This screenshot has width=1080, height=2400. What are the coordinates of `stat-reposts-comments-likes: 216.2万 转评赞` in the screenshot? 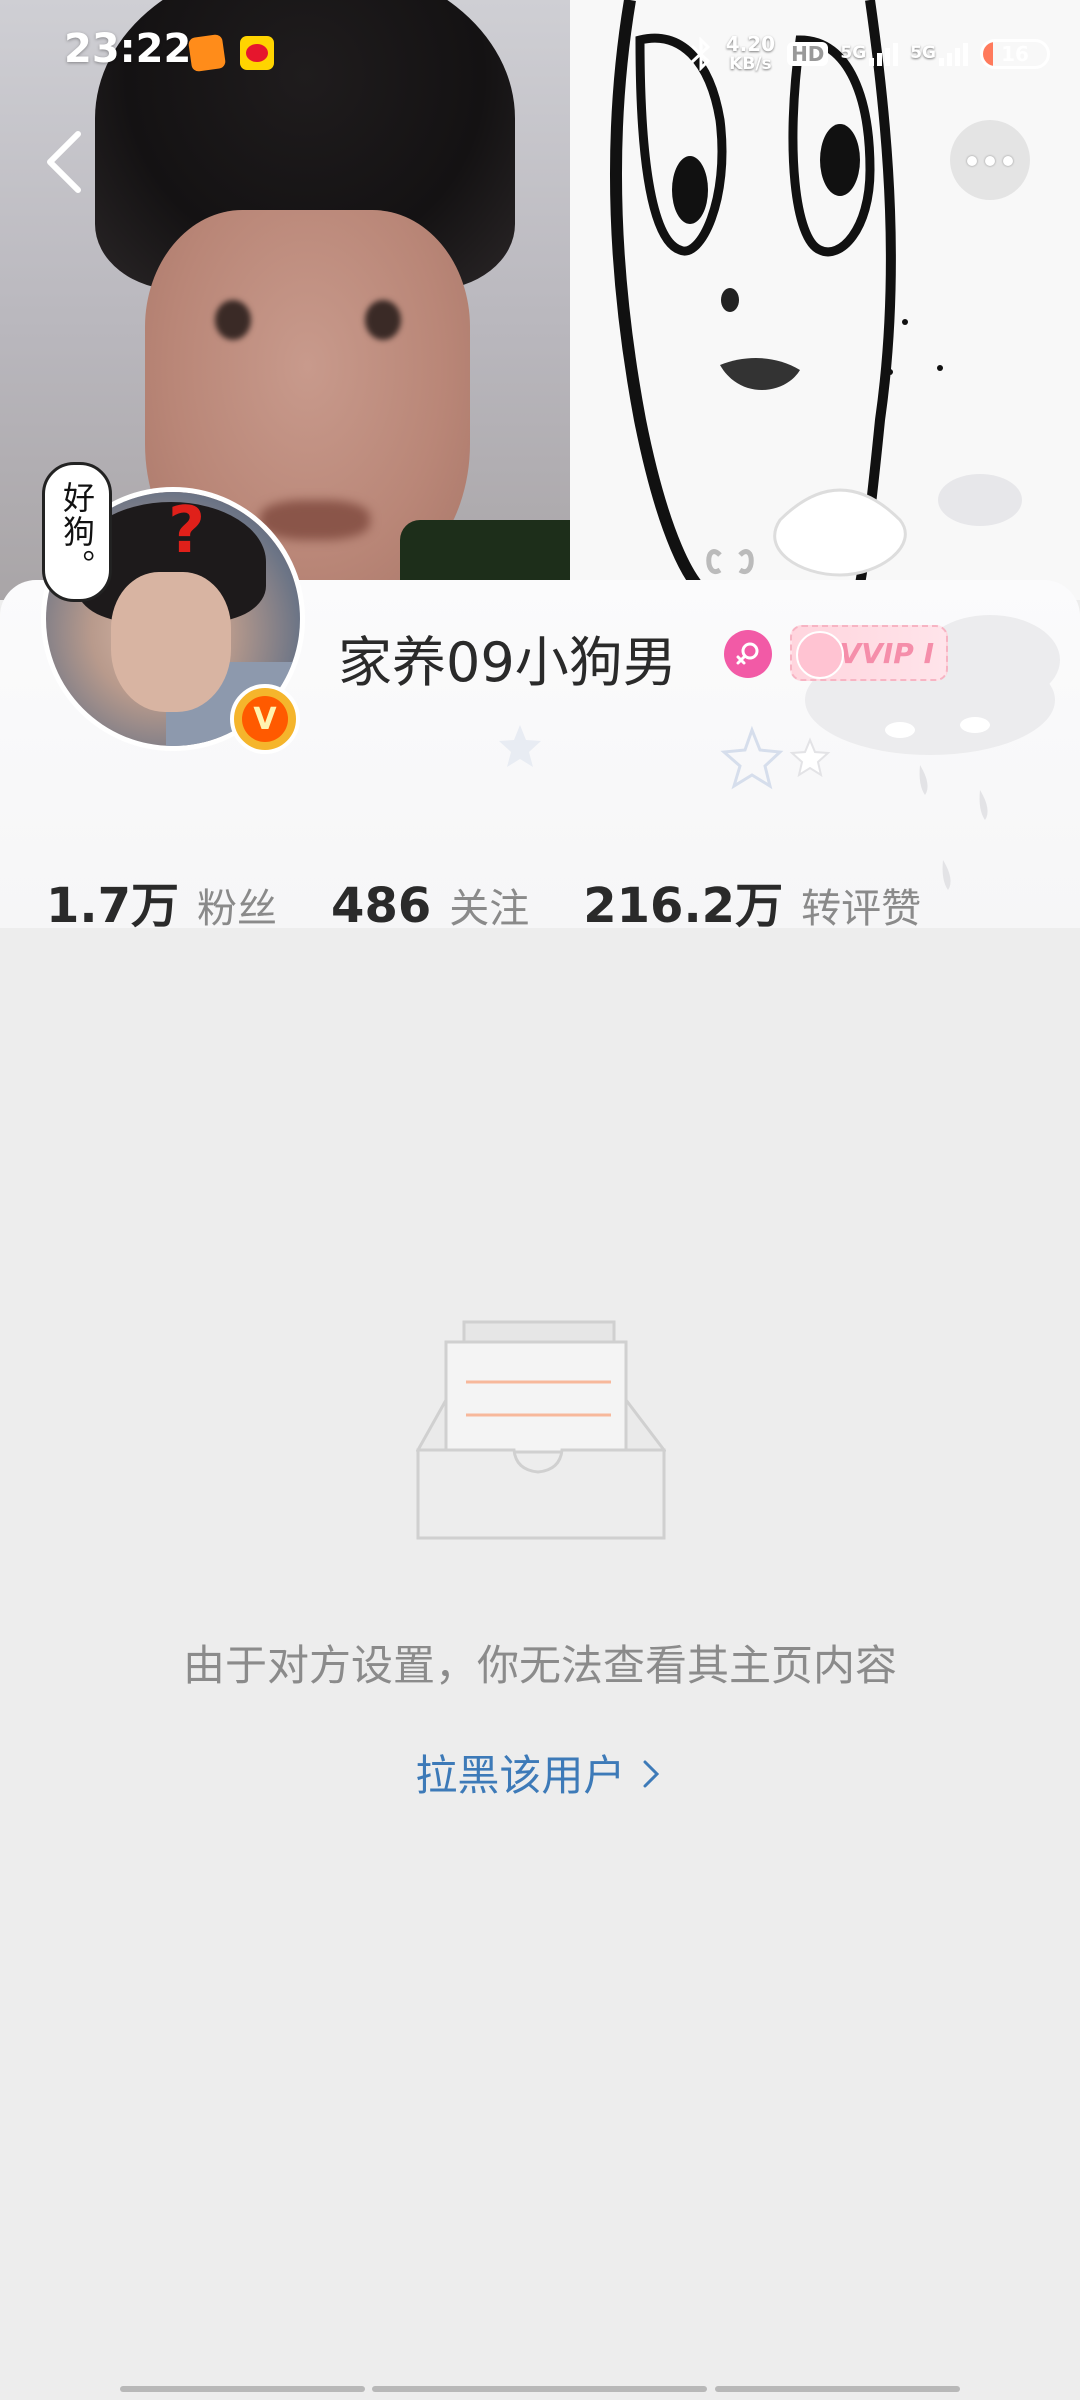 It's located at (752, 901).